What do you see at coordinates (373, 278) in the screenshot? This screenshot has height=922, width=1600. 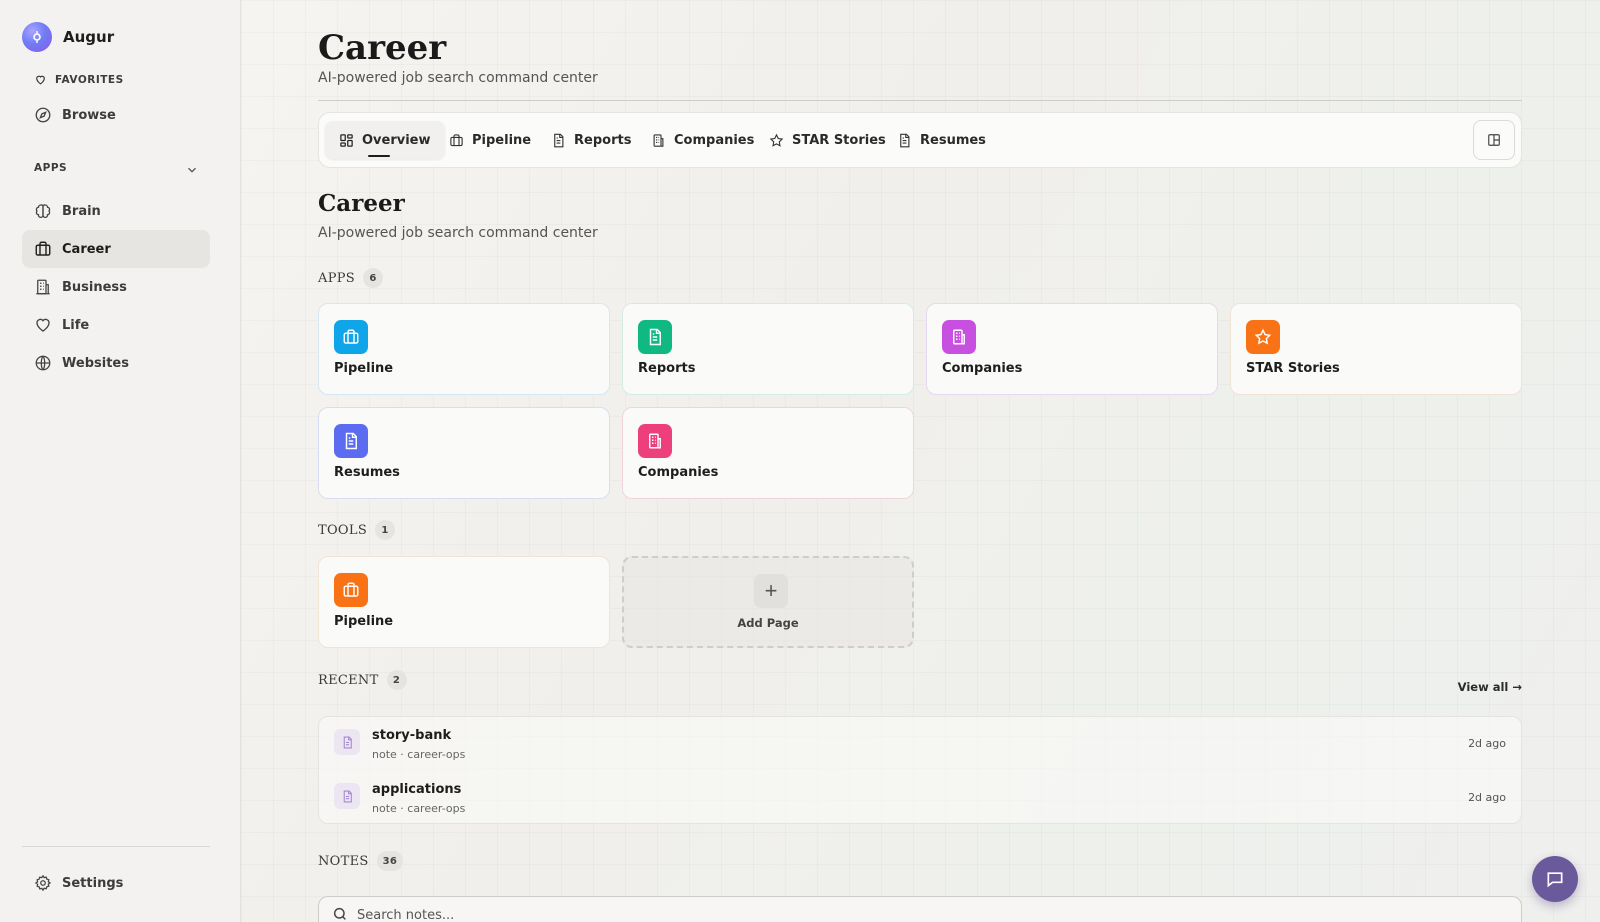 I see `apps-count-badge: 6` at bounding box center [373, 278].